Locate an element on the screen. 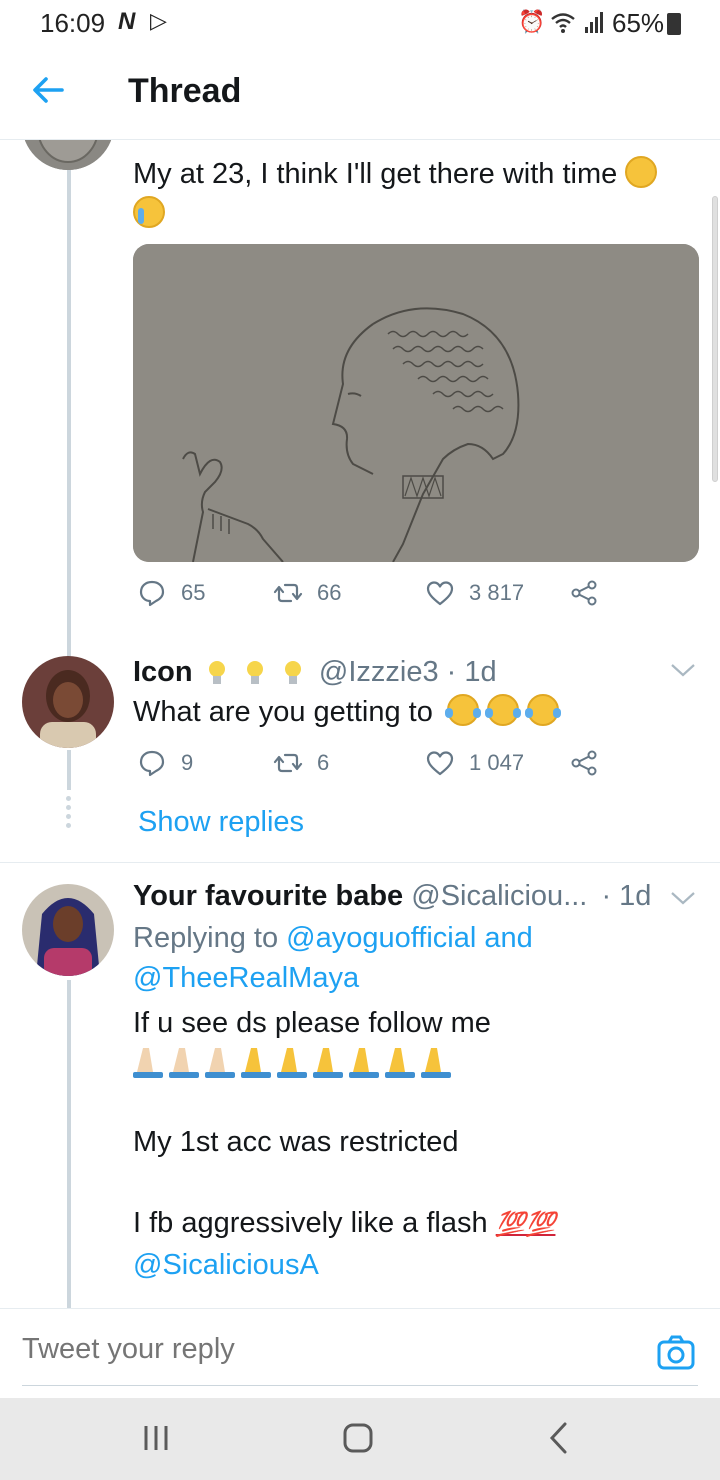 The image size is (720, 1480). back-arrow-icon is located at coordinates (48, 90).